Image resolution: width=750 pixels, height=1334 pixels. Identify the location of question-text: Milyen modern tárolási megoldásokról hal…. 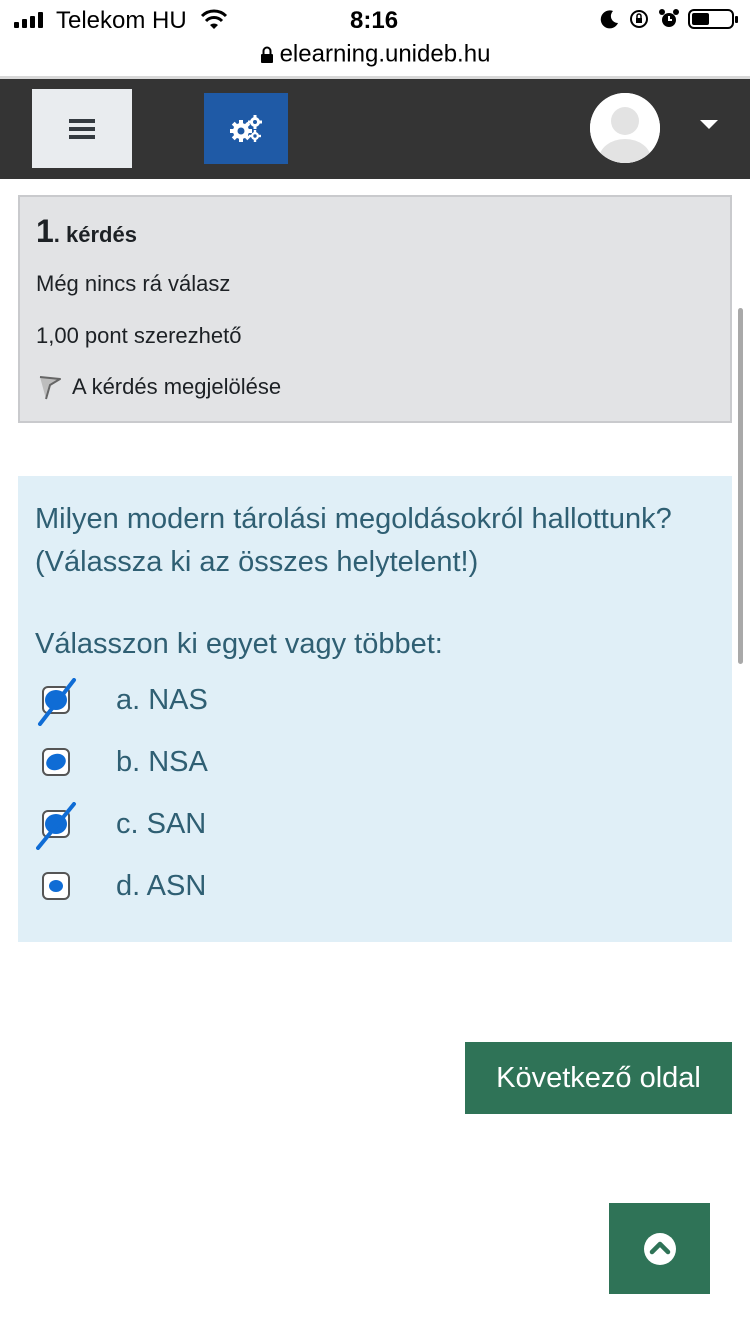
(353, 540).